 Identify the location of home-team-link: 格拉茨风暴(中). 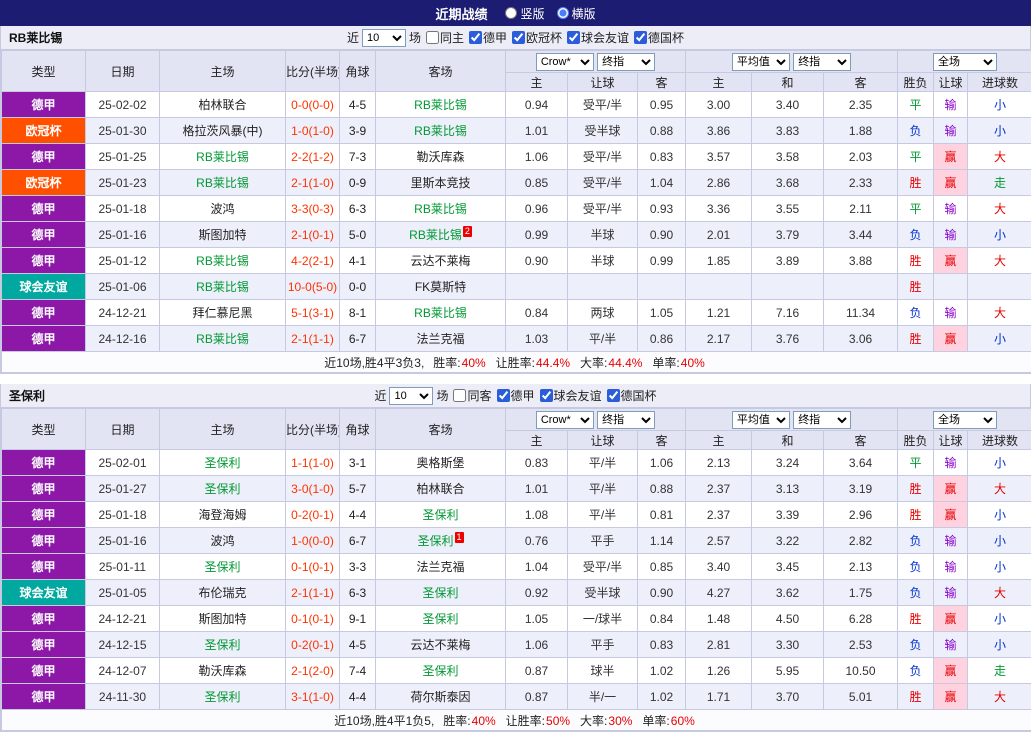
(222, 130).